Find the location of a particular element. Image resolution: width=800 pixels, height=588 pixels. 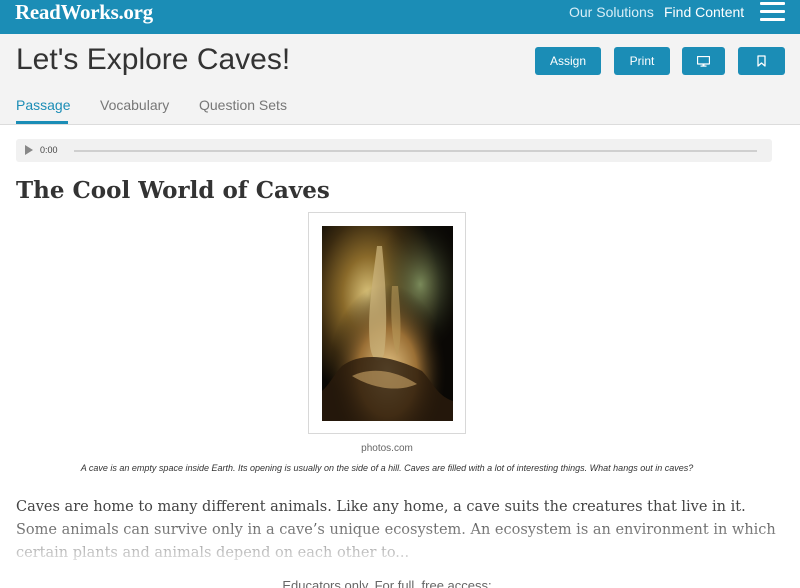

page-title: Let's Explore Caves! is located at coordinates (153, 59).